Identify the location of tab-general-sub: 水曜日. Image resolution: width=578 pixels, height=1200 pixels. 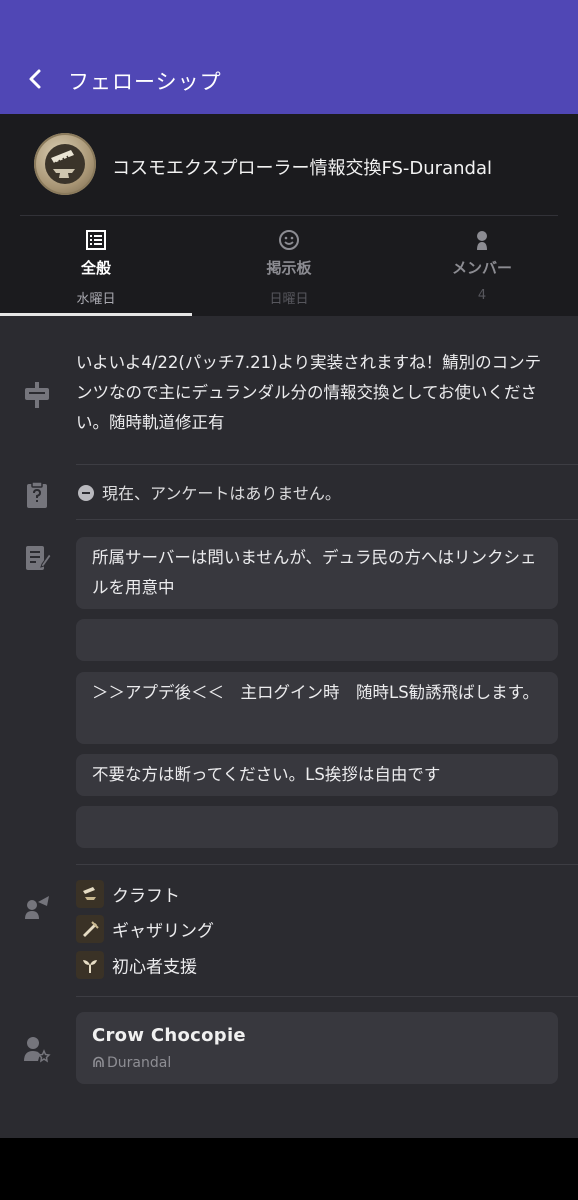
(96, 299).